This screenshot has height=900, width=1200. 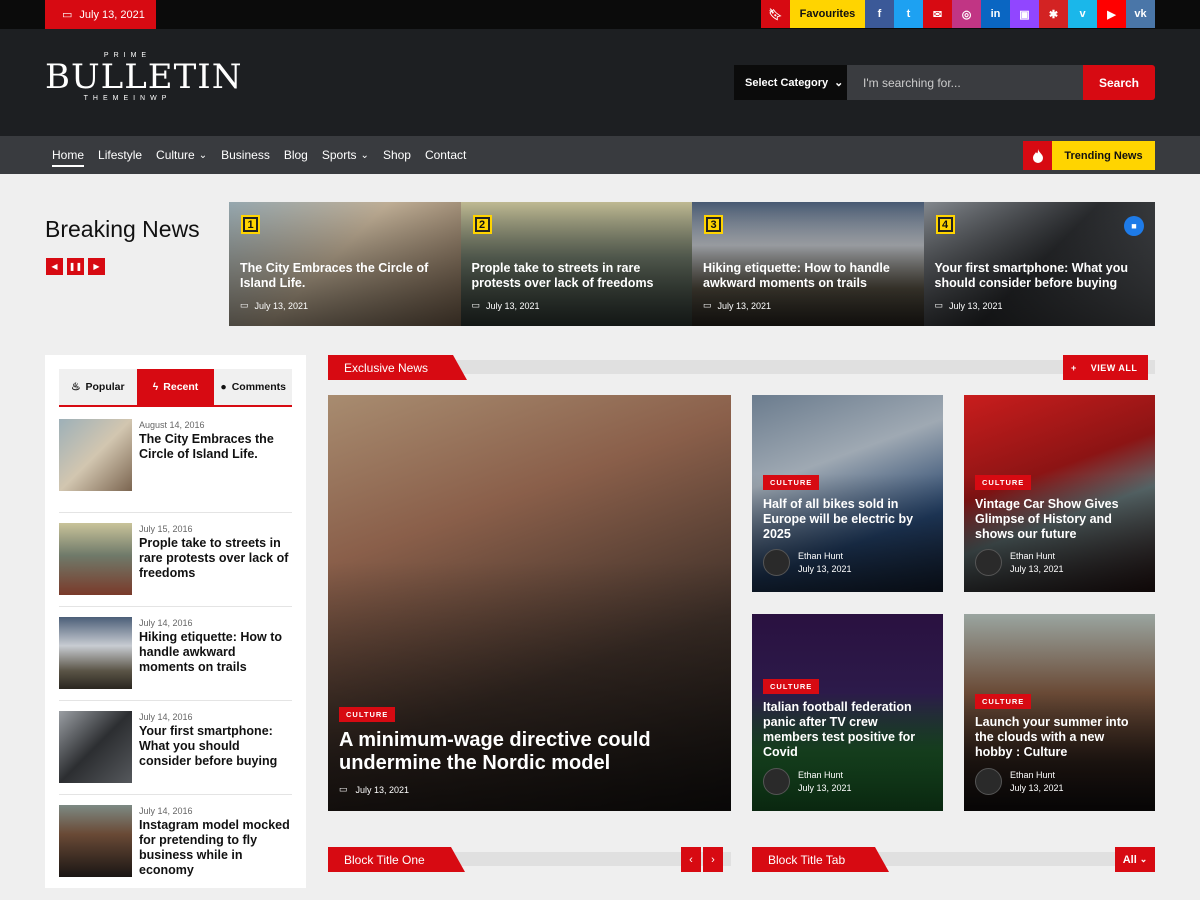 I want to click on nav-item-home: Home, so click(x=68, y=155).